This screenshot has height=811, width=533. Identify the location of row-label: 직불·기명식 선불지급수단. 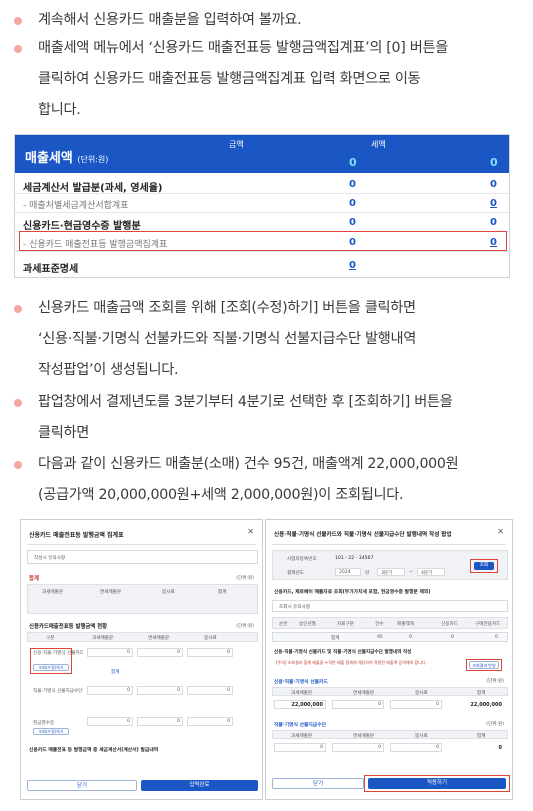
(58, 691).